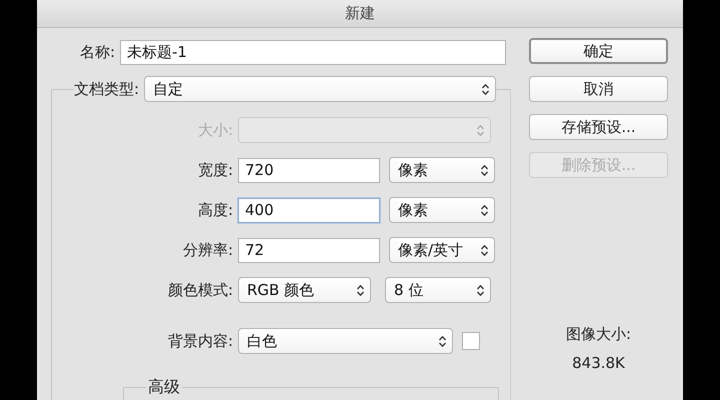 This screenshot has width=720, height=400. What do you see at coordinates (320, 89) in the screenshot?
I see `dropdown-select: 自定` at bounding box center [320, 89].